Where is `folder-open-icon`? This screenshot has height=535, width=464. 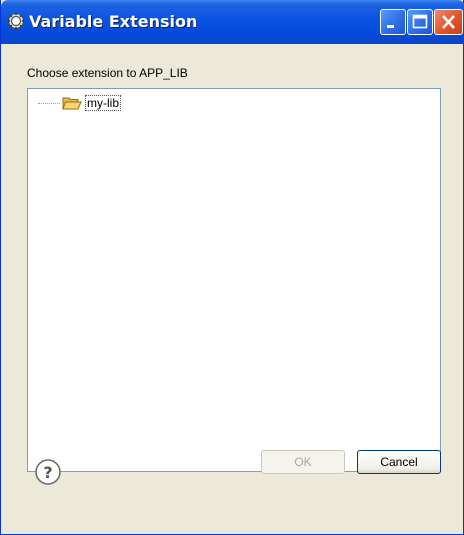 folder-open-icon is located at coordinates (72, 103).